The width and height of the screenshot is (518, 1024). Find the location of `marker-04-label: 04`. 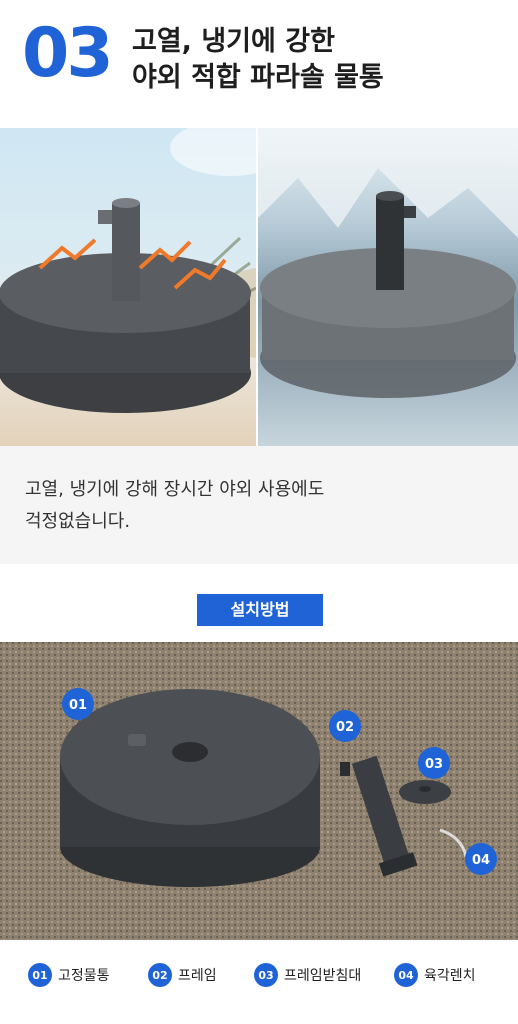

marker-04-label: 04 is located at coordinates (481, 860).